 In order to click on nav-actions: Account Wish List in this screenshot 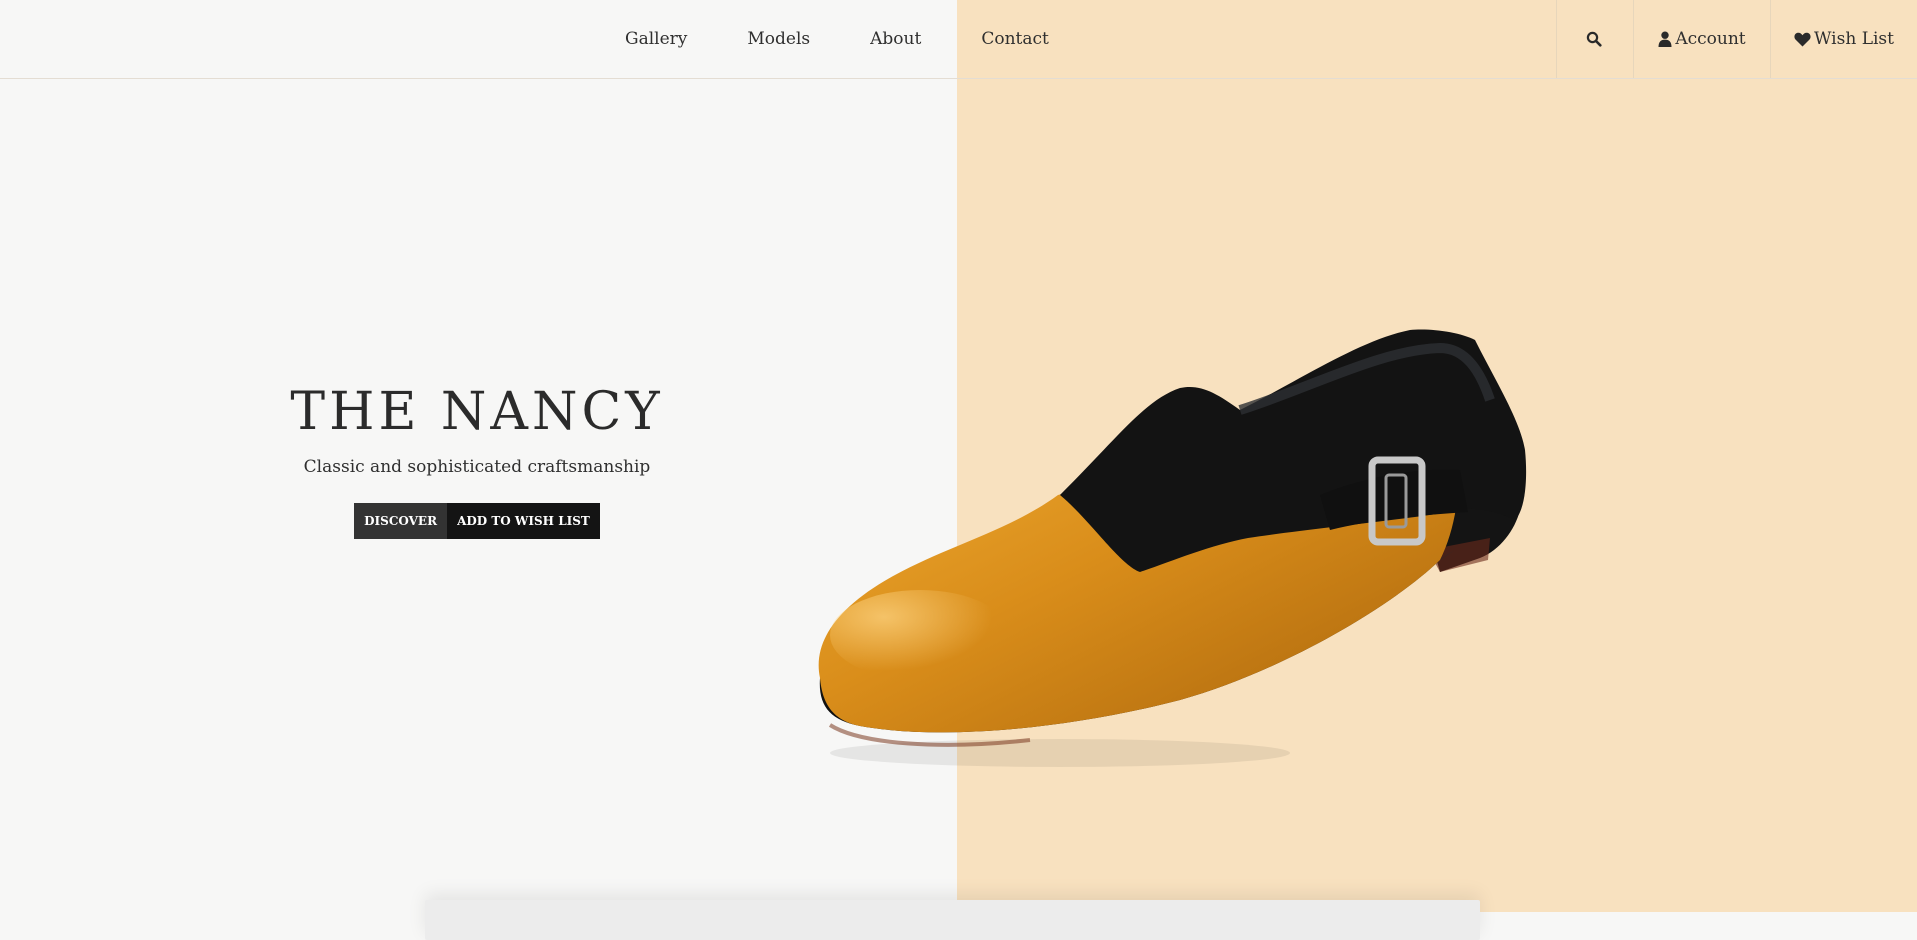, I will do `click(1736, 39)`.